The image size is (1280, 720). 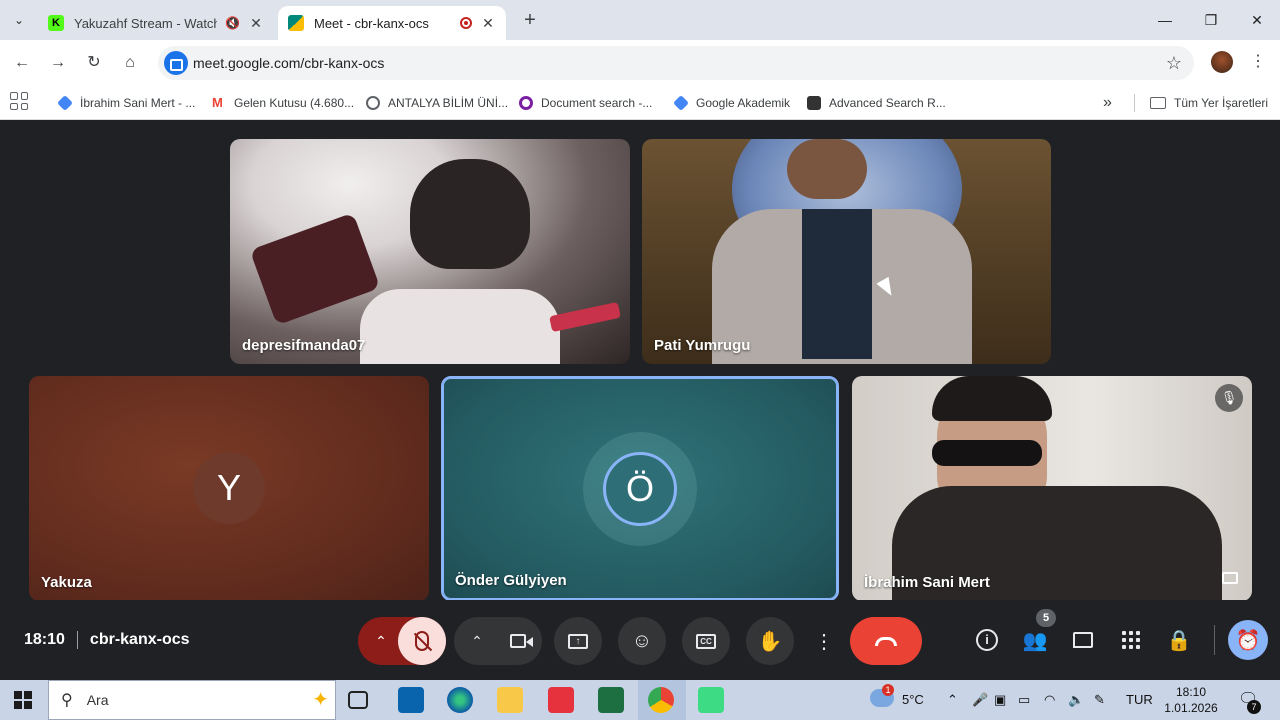 I want to click on participant-tile: Y Yakuza, so click(x=229, y=488).